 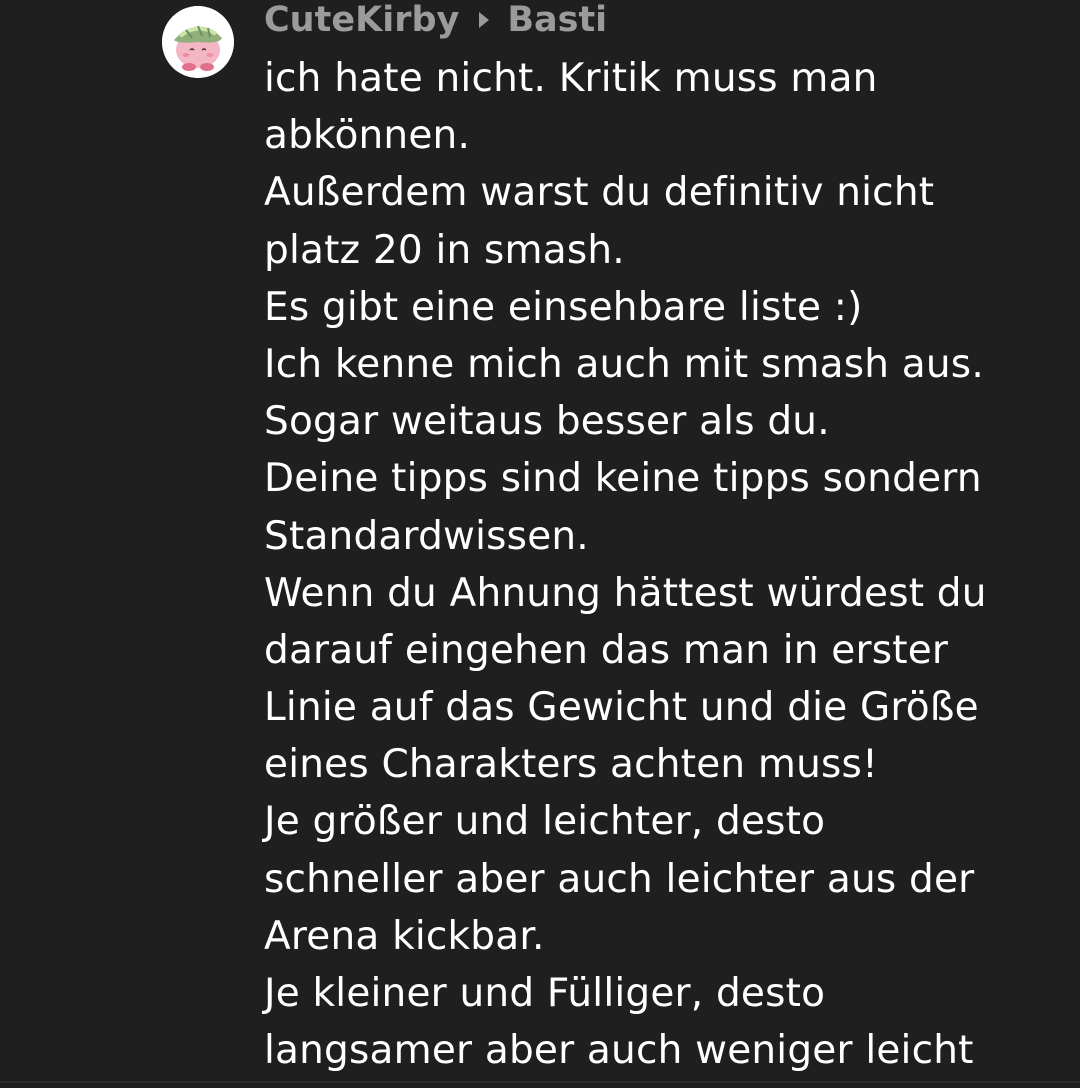 I want to click on comment-line: langsamer aber auch weniger leicht, so click(x=619, y=1051).